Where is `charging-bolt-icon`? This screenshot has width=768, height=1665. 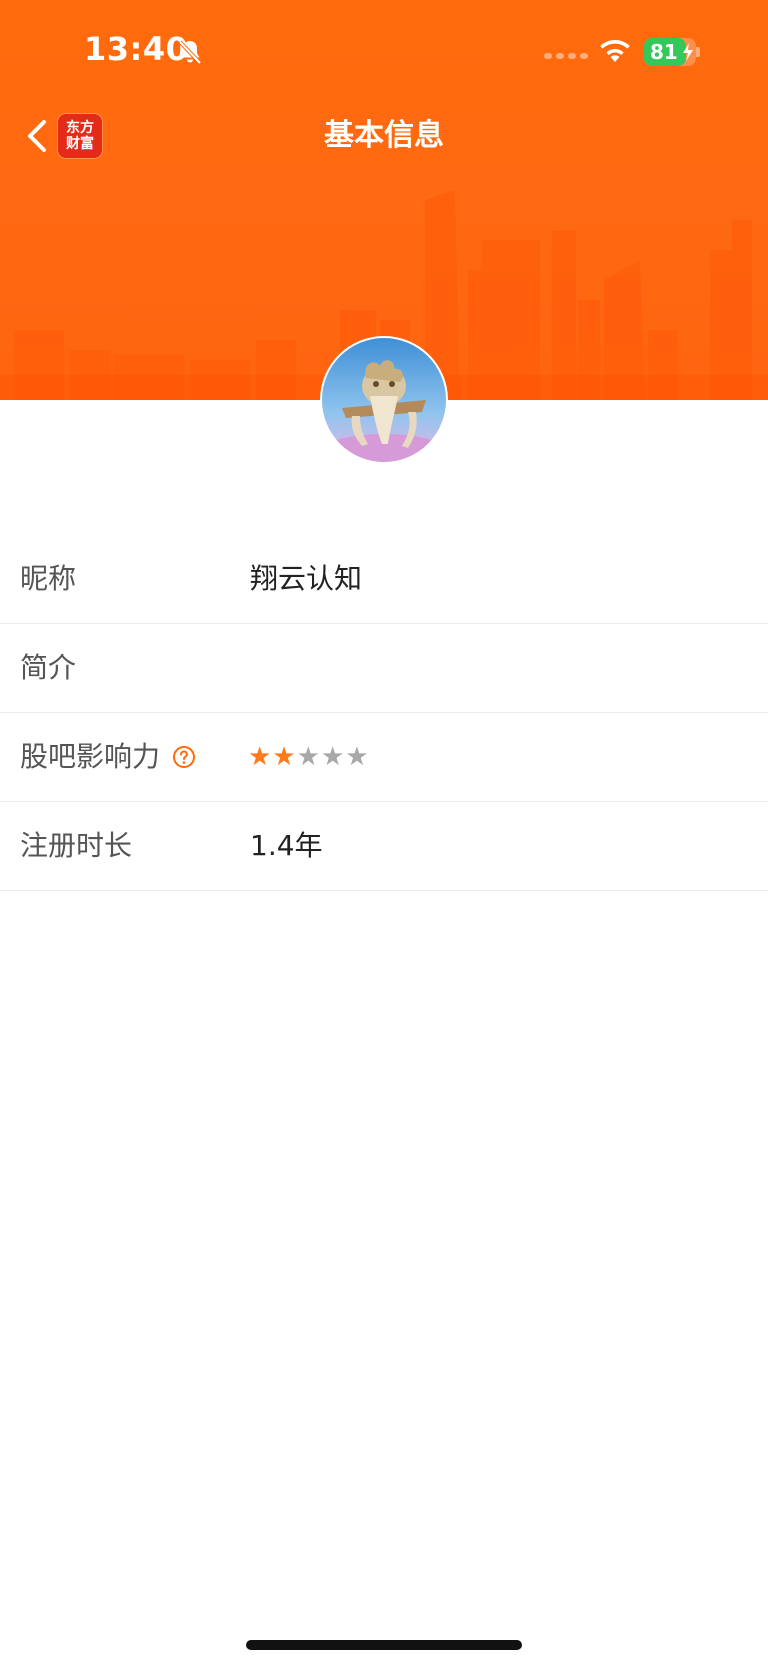
charging-bolt-icon is located at coordinates (688, 52).